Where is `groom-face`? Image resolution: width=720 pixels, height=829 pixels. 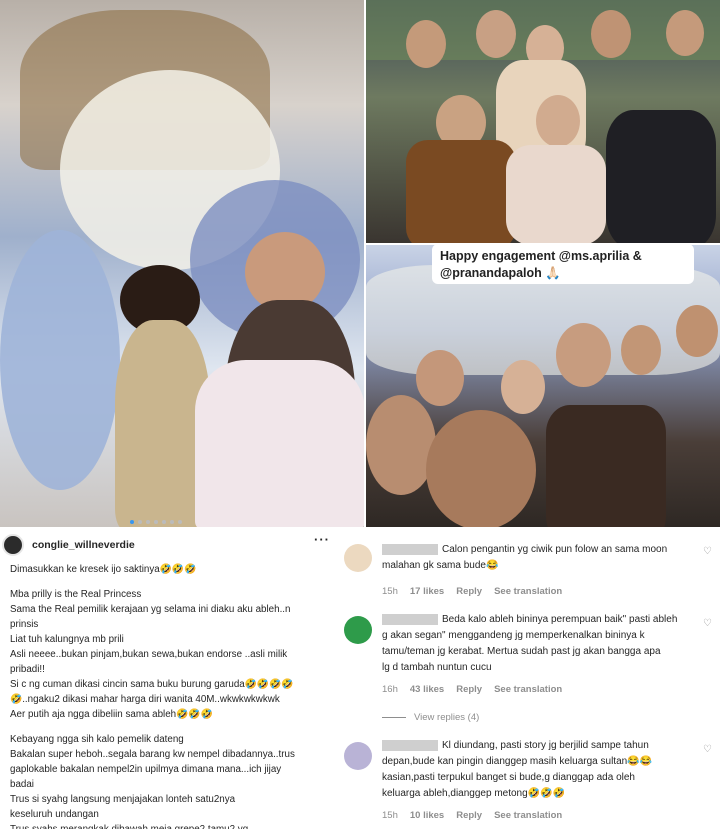
groom-face is located at coordinates (583, 355).